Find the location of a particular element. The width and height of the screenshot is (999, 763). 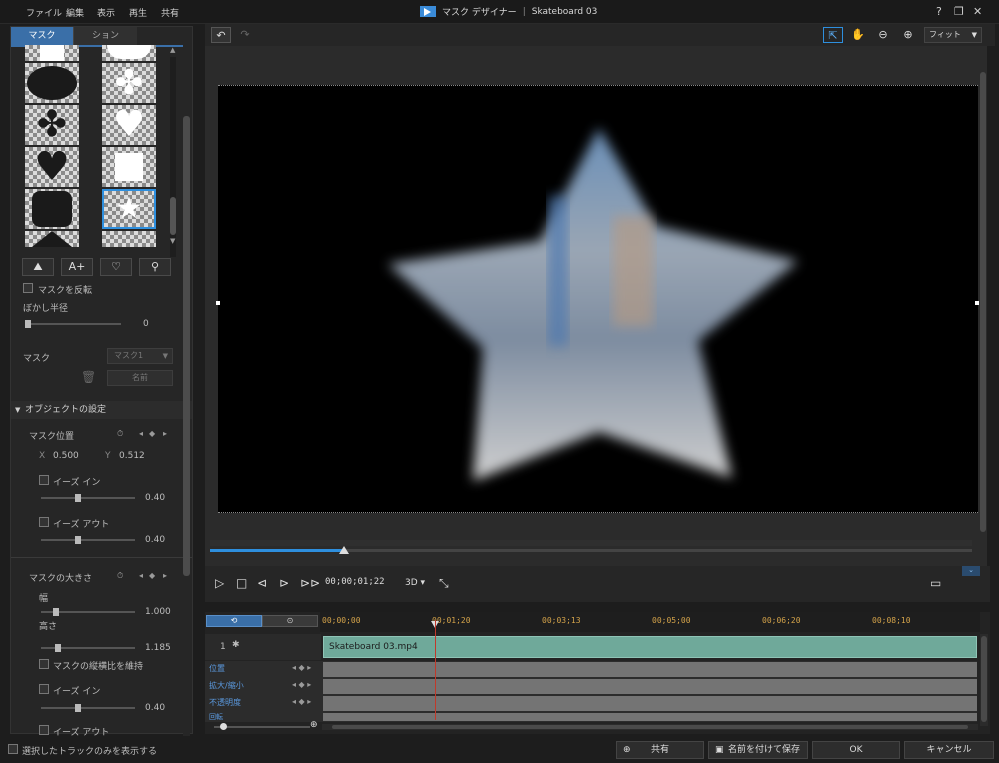

mask-thumb-star-selected: ★ is located at coordinates (129, 209).